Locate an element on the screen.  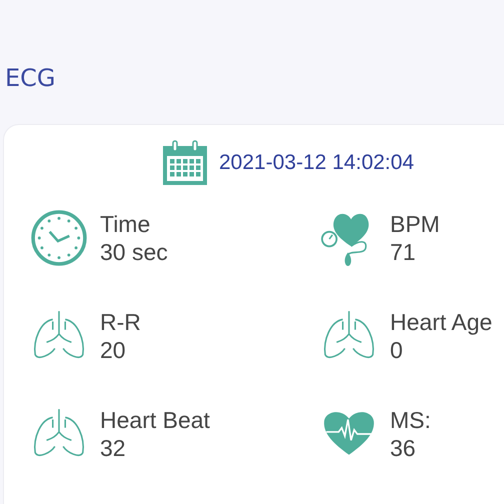
metric-label: Heart Age is located at coordinates (441, 322).